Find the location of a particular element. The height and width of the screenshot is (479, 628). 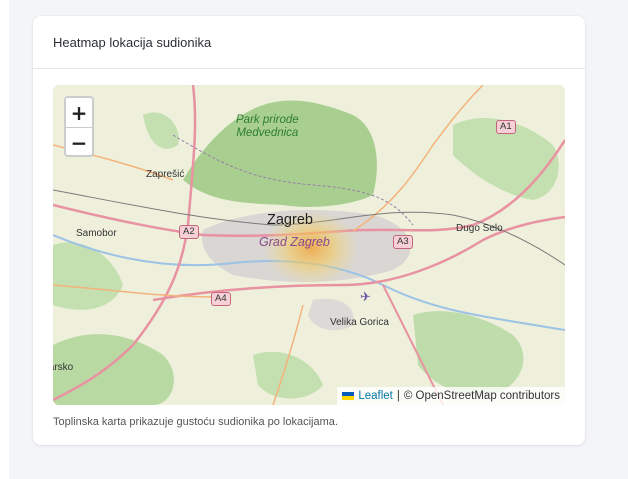

road-shield-a1: A4 is located at coordinates (221, 299).